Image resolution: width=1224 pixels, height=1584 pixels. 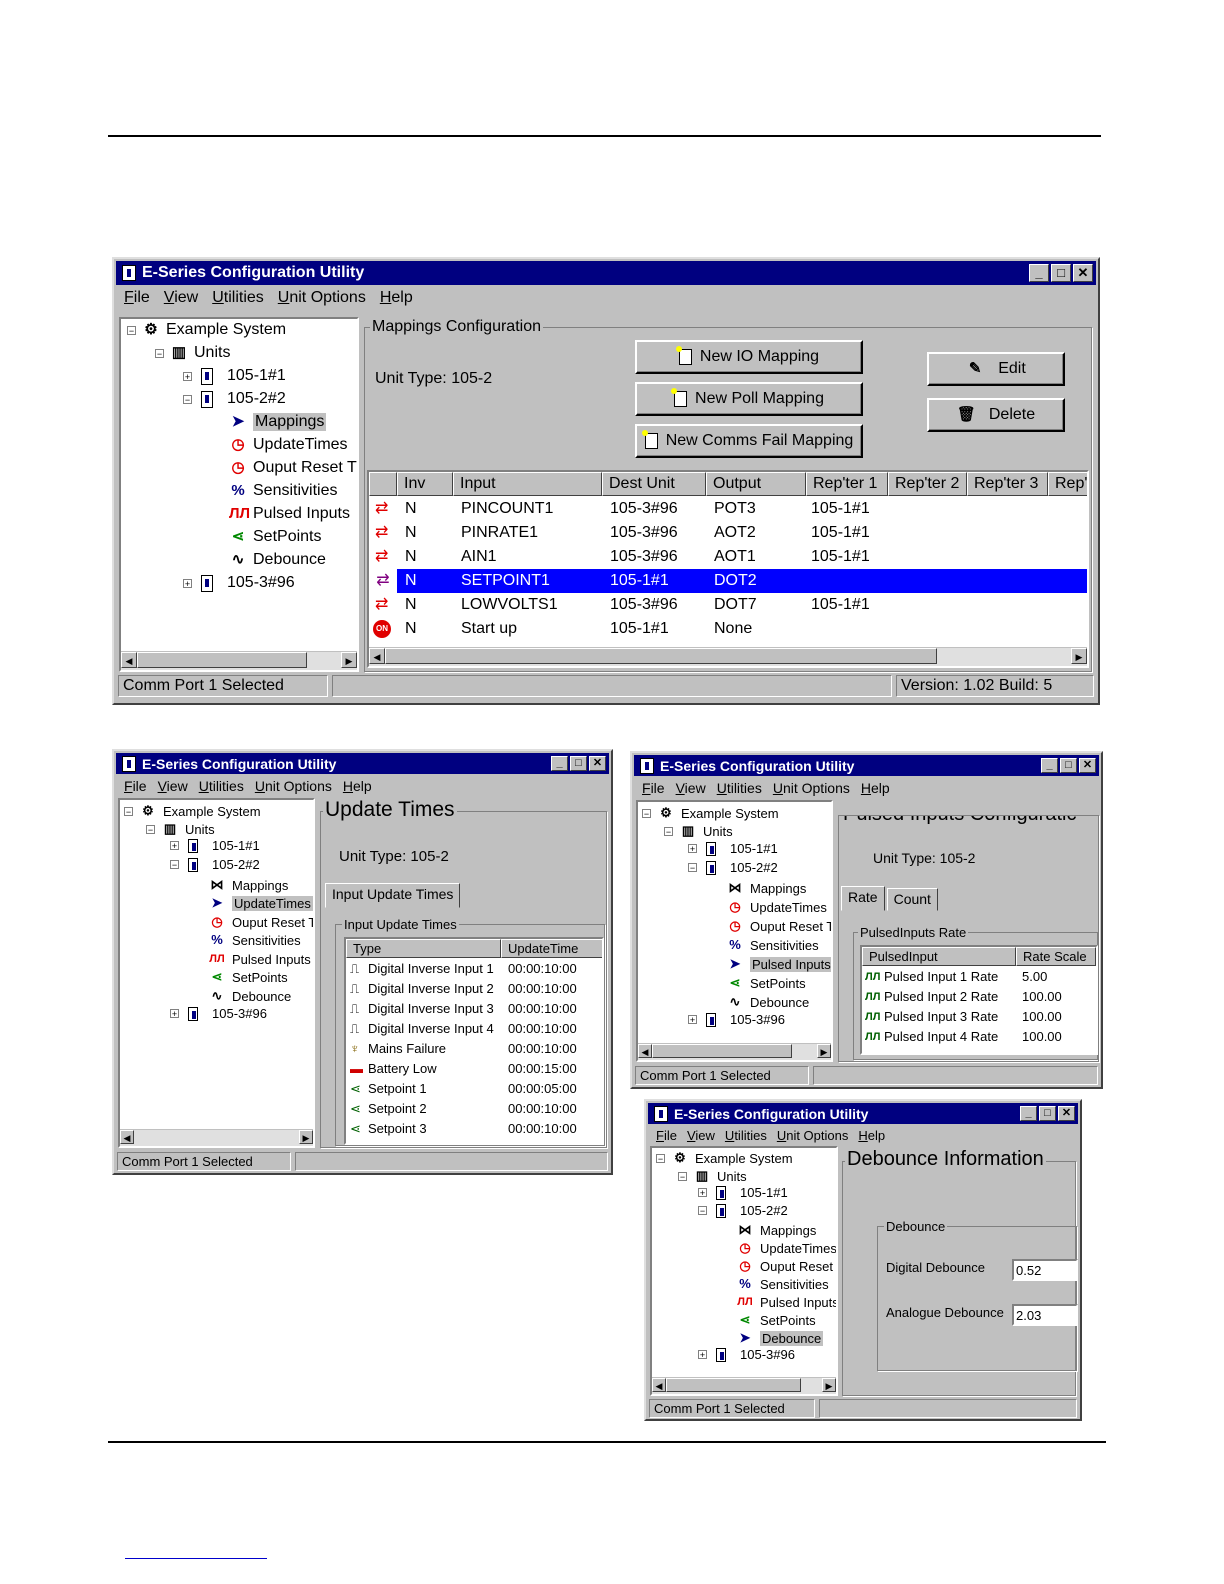 I want to click on table-row: ⎍ Digital Inverse Input 2 00:00:10:00, so click(x=474, y=989).